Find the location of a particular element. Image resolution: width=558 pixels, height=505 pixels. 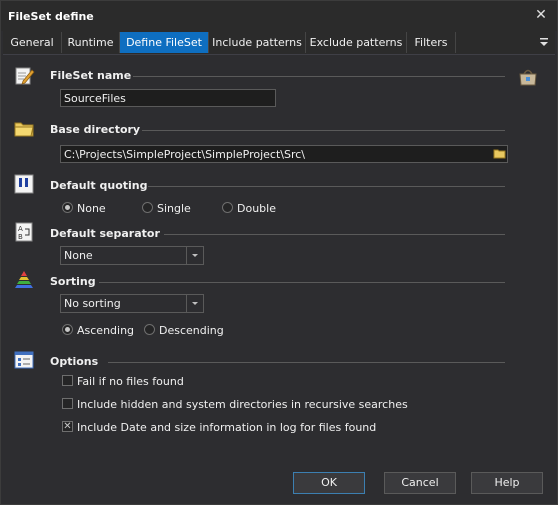

window-title: FileSet define is located at coordinates (51, 16).